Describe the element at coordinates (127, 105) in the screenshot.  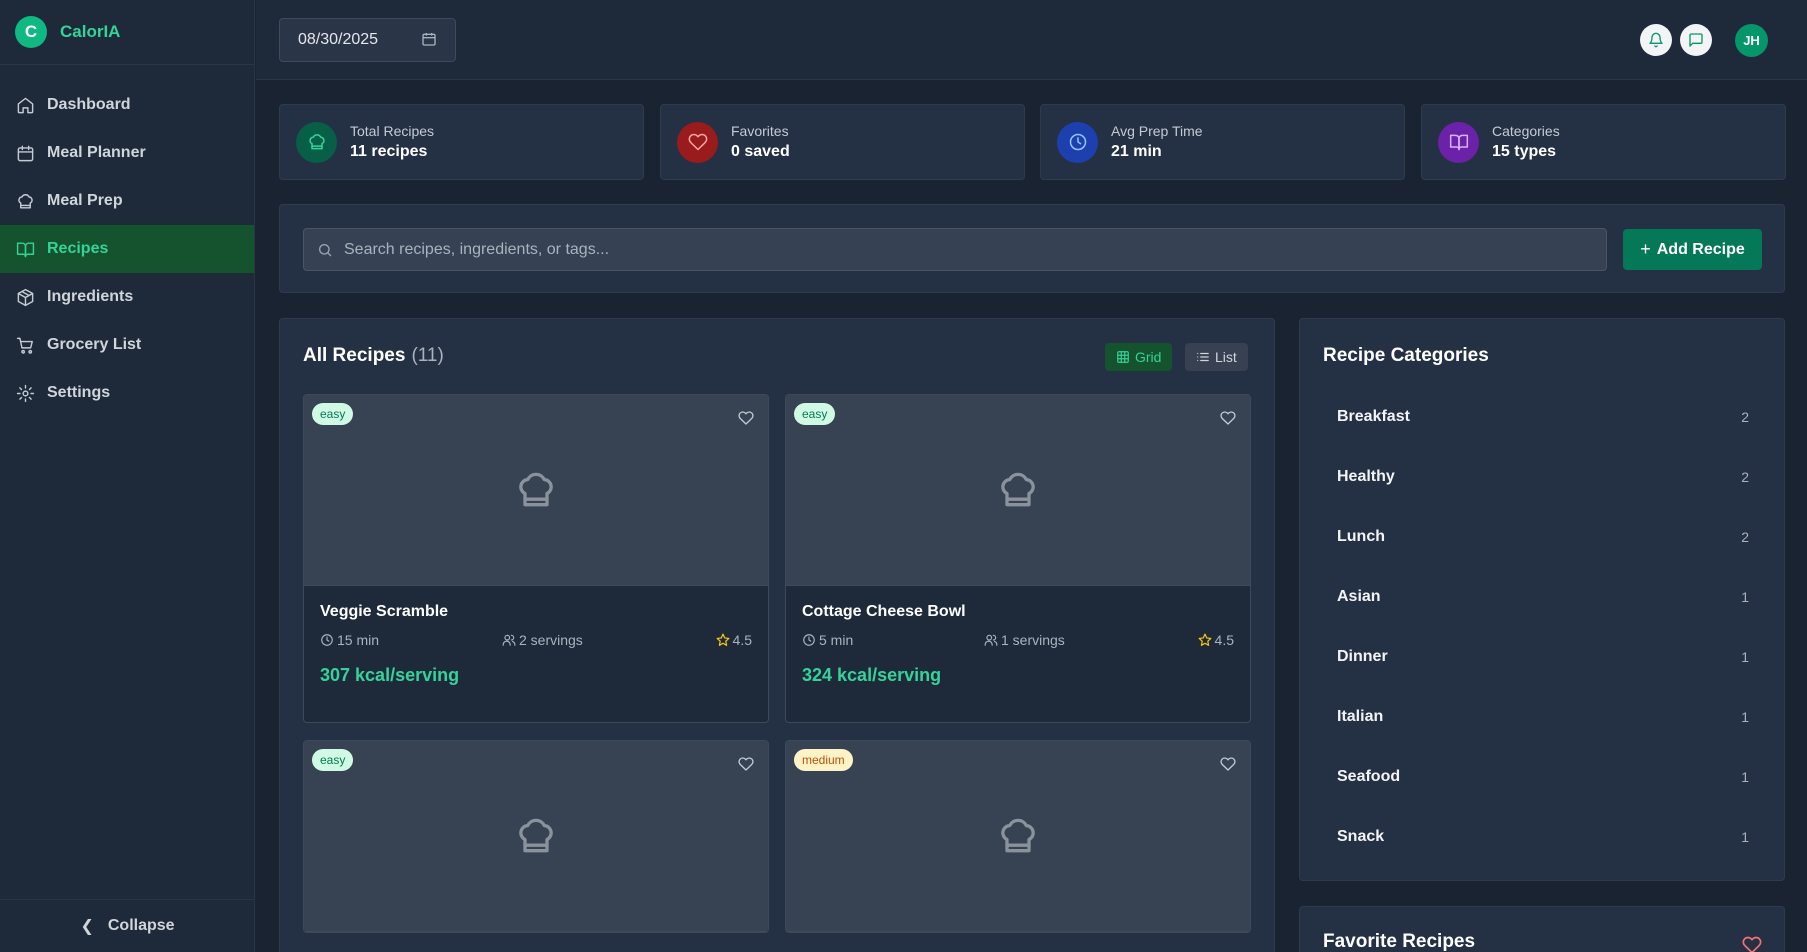
I see `sidebar-item-dashboard: Dashboard` at that location.